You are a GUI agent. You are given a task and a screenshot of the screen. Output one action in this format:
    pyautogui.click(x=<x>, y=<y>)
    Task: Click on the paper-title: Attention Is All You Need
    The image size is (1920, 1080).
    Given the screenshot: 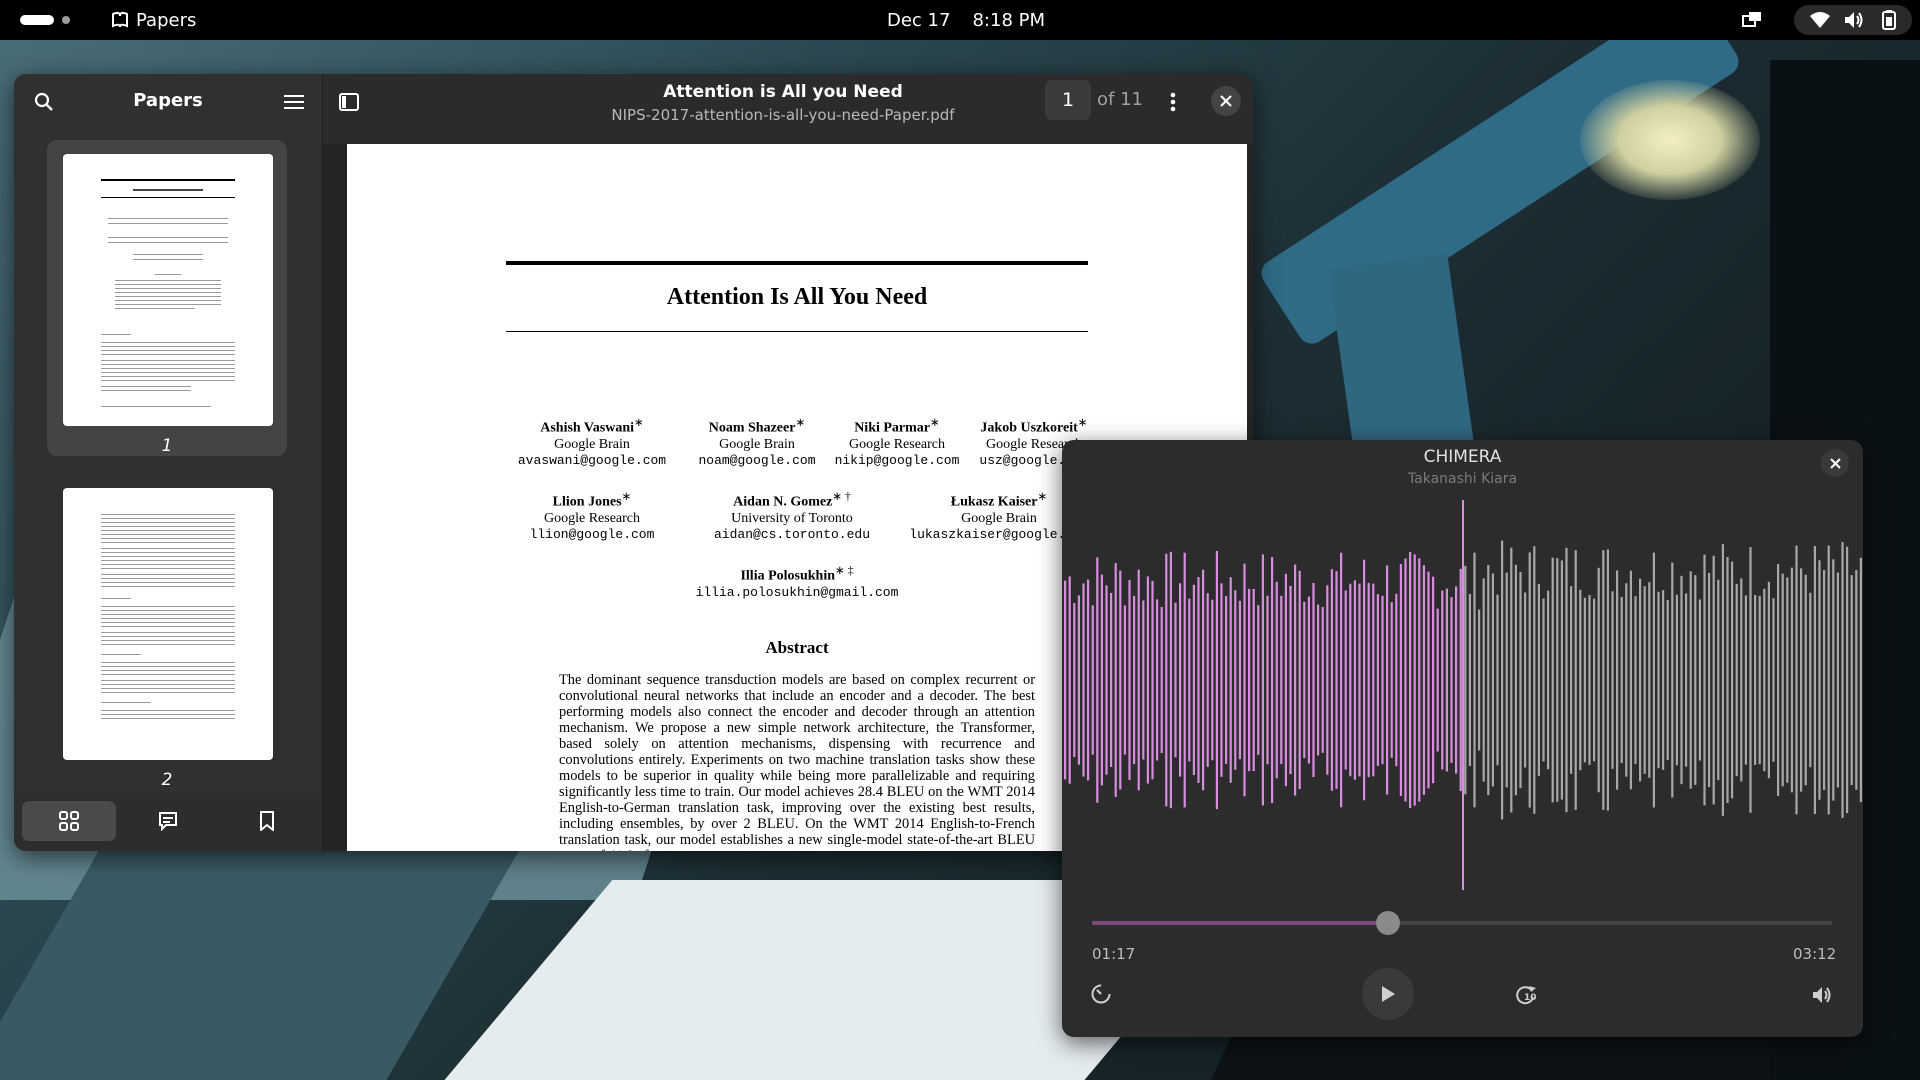 What is the action you would take?
    pyautogui.click(x=797, y=297)
    